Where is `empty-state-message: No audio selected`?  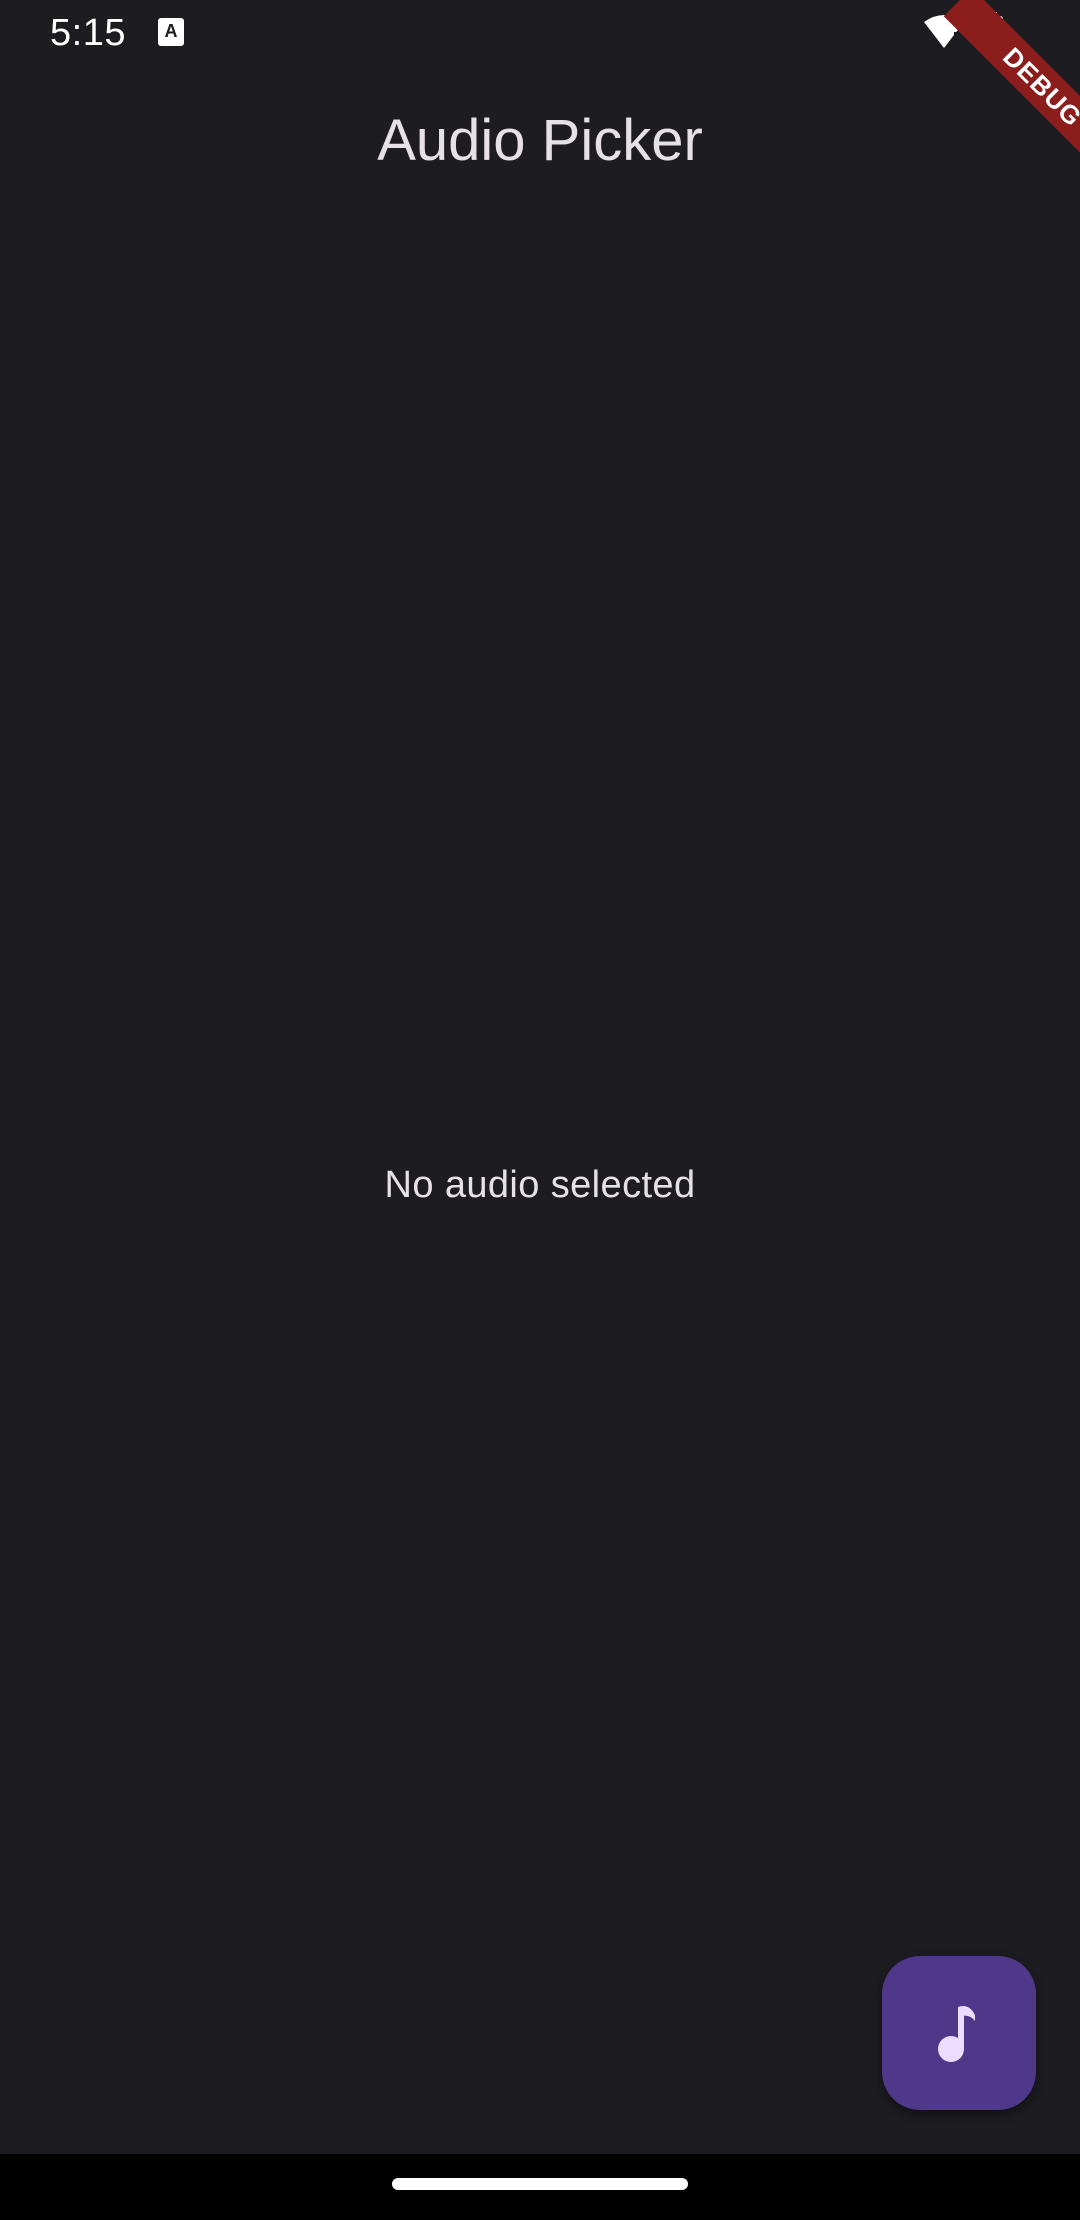
empty-state-message: No audio selected is located at coordinates (540, 1185).